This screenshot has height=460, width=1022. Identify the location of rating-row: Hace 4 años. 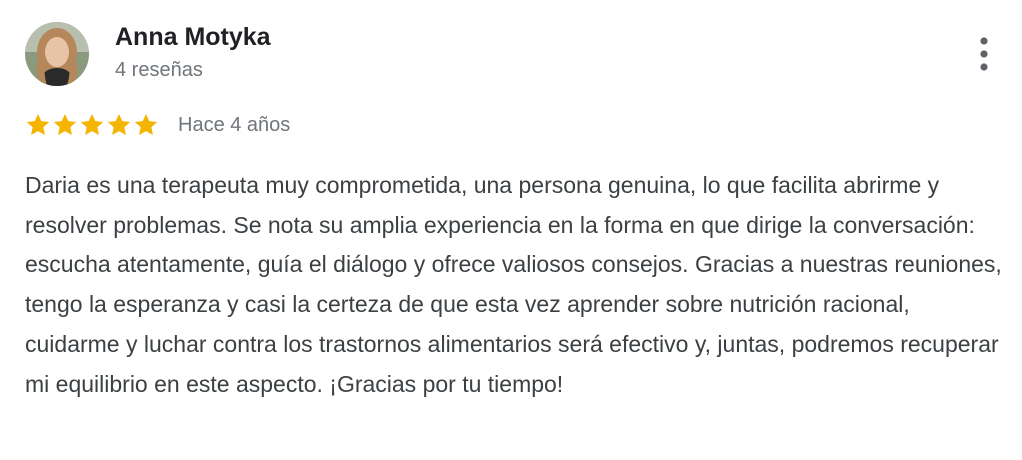
(157, 125).